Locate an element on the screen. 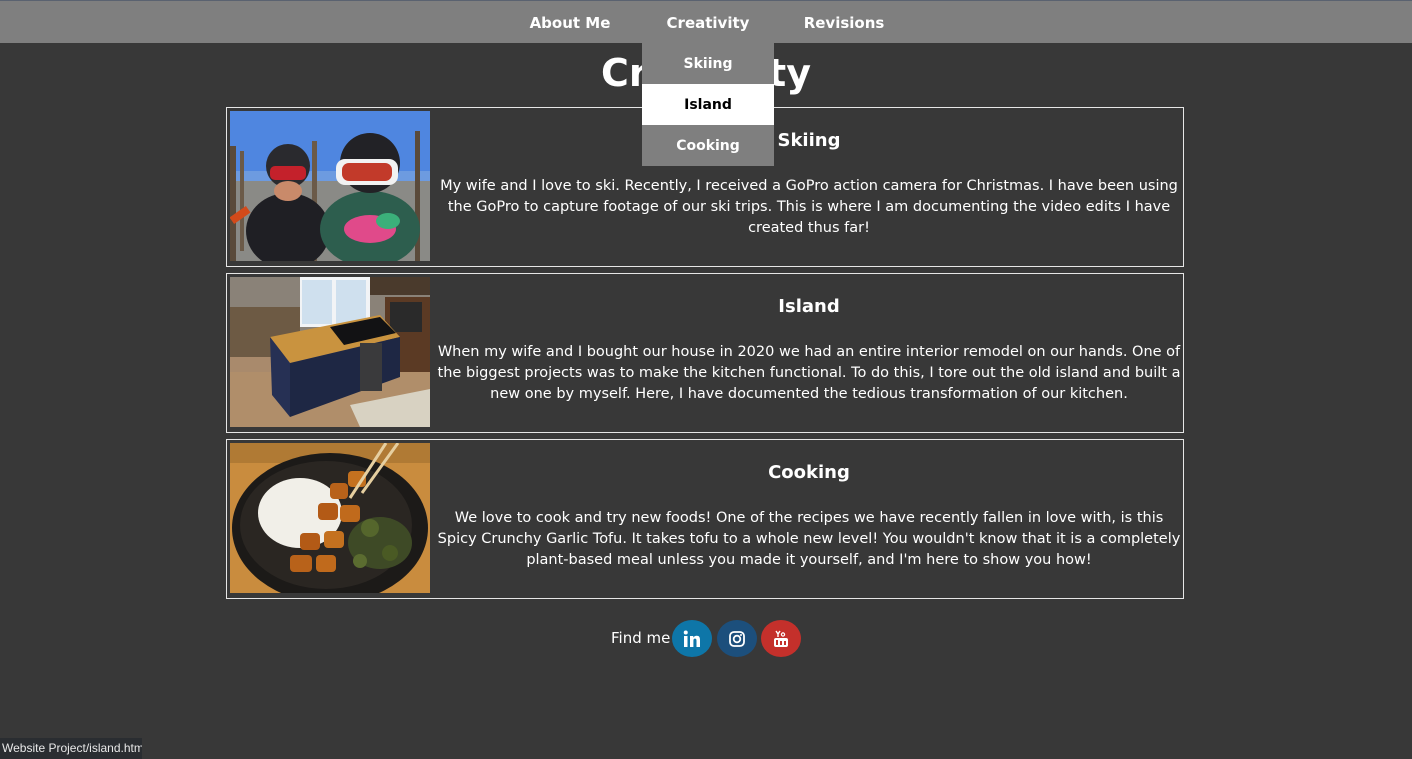 This screenshot has width=1412, height=759. dropdown-item-skiing: Skiing is located at coordinates (708, 63).